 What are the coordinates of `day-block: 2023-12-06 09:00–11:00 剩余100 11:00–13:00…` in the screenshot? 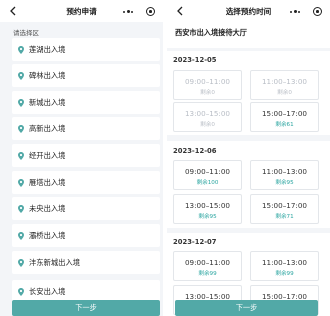 It's located at (248, 184).